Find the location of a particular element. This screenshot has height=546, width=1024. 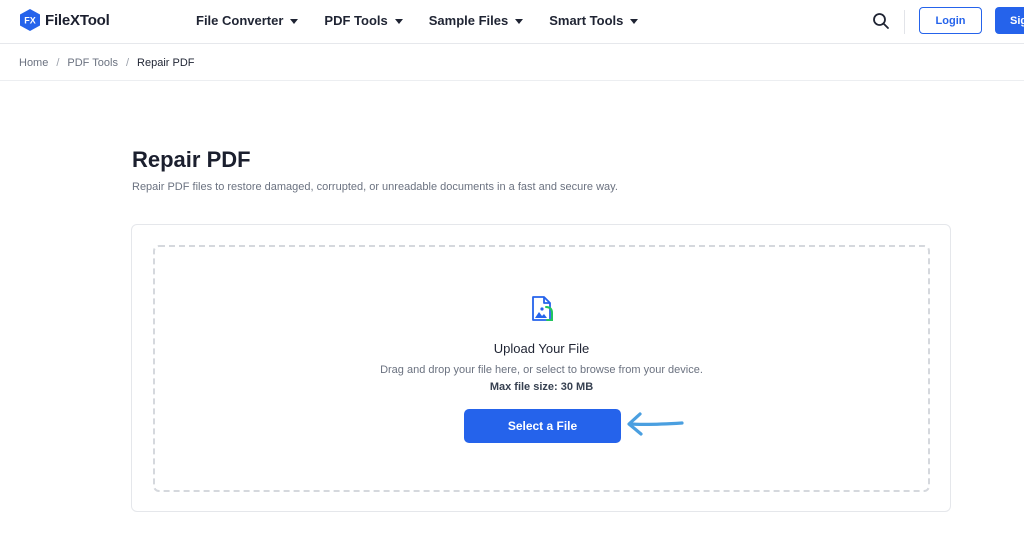

header-divider is located at coordinates (904, 22).